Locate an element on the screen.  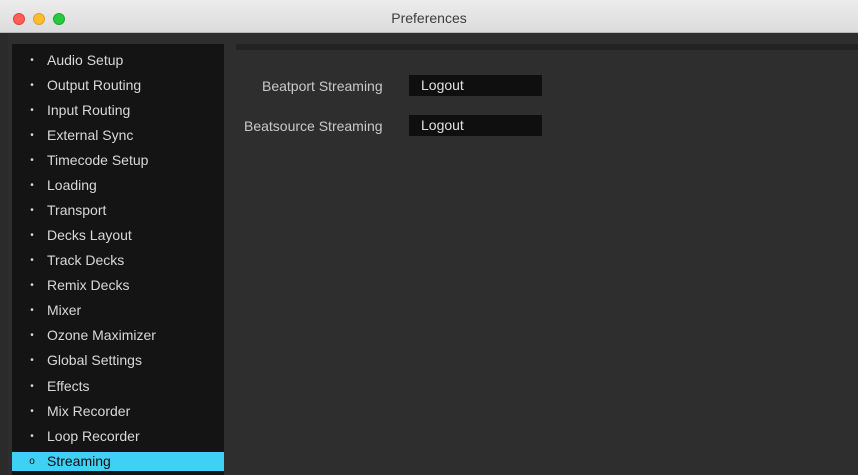
sidebar-item-timecode-setup: • Timecode Setup is located at coordinates (118, 160).